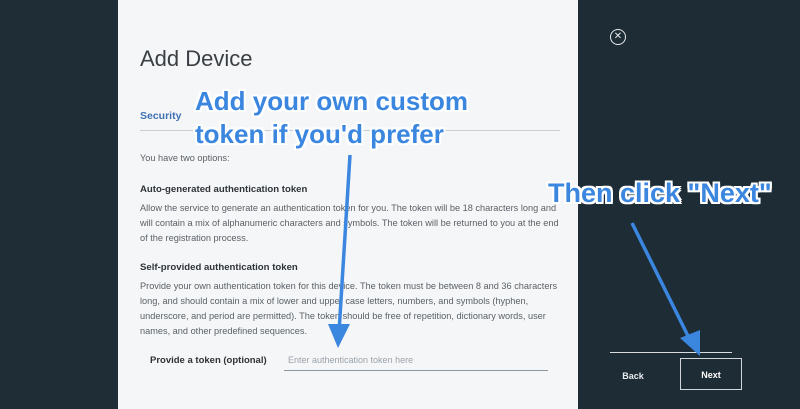 The height and width of the screenshot is (409, 800). Describe the element at coordinates (660, 193) in the screenshot. I see `callout-click-next: Then click "Next"` at that location.